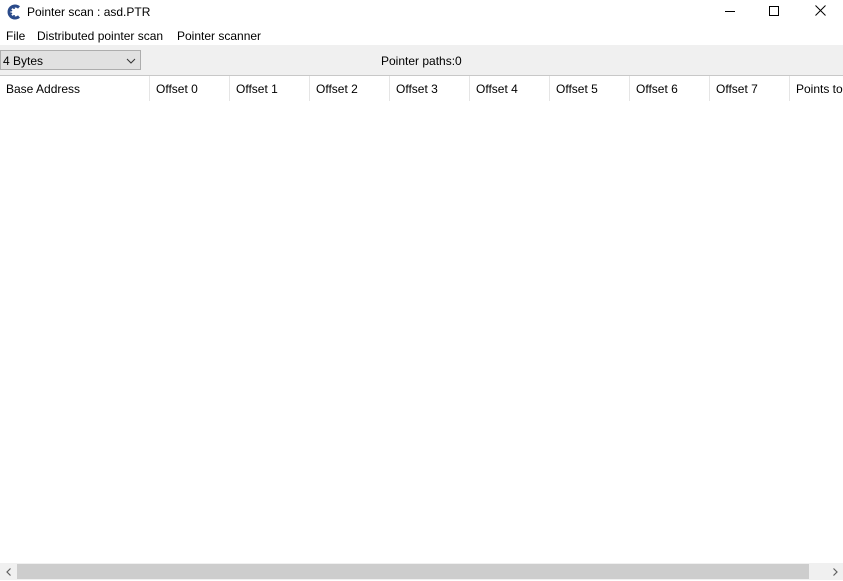 Image resolution: width=843 pixels, height=581 pixels. I want to click on close-icon, so click(820, 12).